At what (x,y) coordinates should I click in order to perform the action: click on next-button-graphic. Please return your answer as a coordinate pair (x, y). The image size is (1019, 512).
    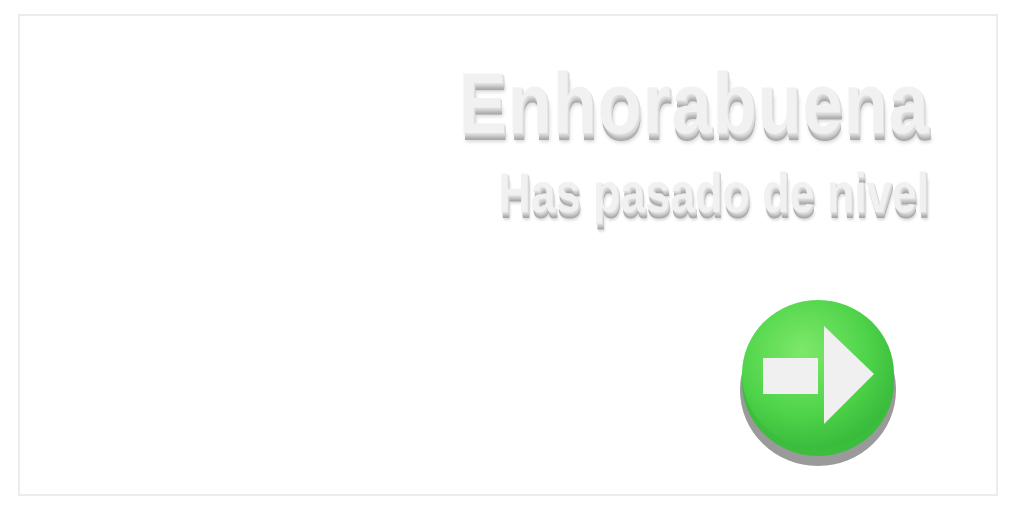
    Looking at the image, I should click on (818, 383).